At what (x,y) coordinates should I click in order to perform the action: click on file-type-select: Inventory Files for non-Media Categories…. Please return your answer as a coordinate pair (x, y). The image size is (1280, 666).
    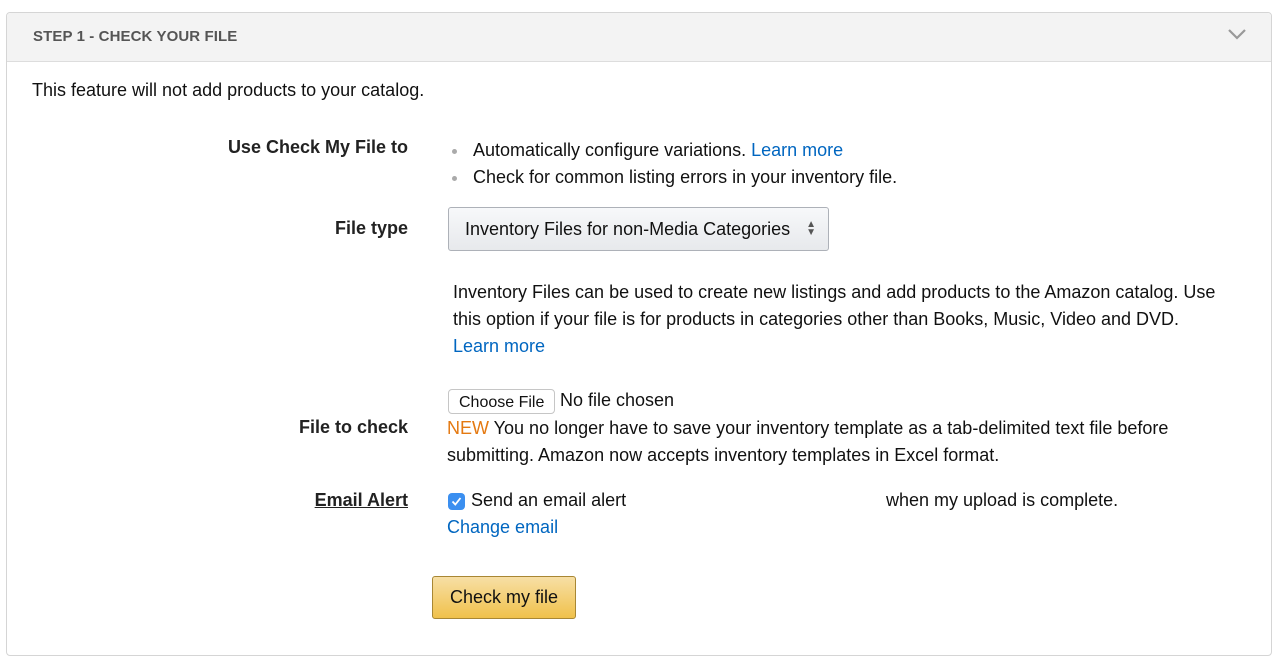
    Looking at the image, I should click on (638, 229).